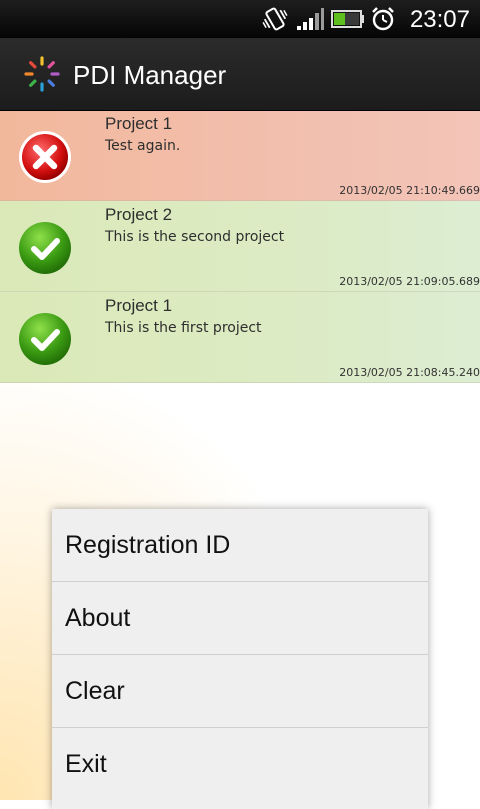 The height and width of the screenshot is (809, 480). Describe the element at coordinates (348, 19) in the screenshot. I see `battery-icon` at that location.